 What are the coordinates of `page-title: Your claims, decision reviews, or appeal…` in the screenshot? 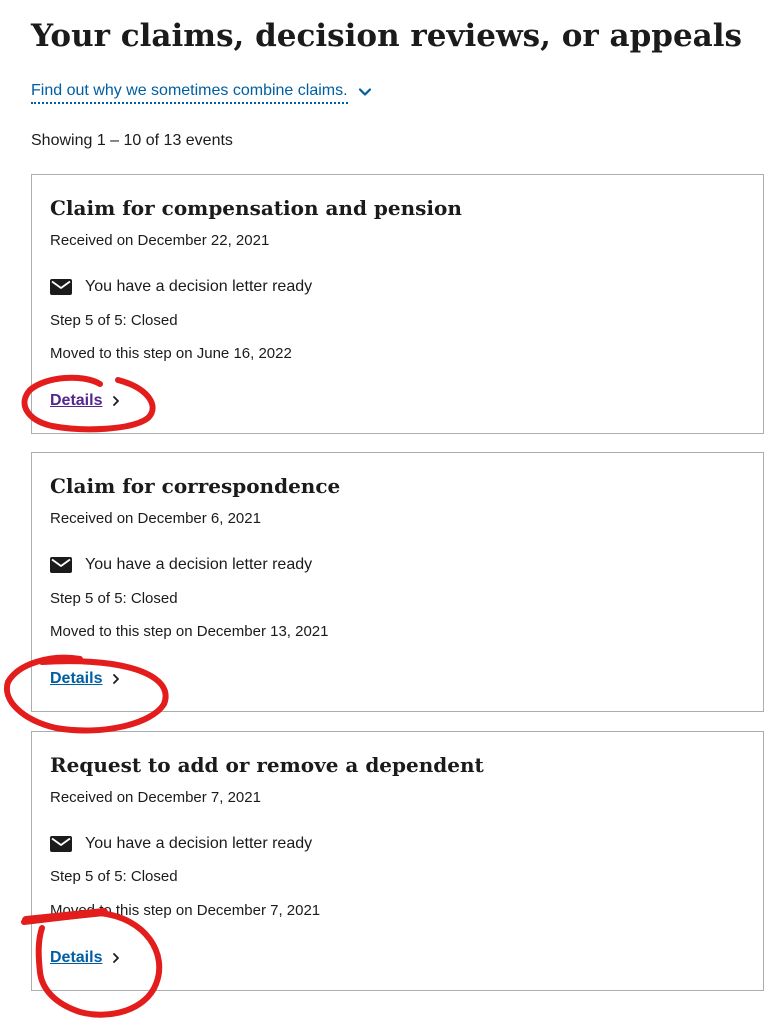 It's located at (386, 36).